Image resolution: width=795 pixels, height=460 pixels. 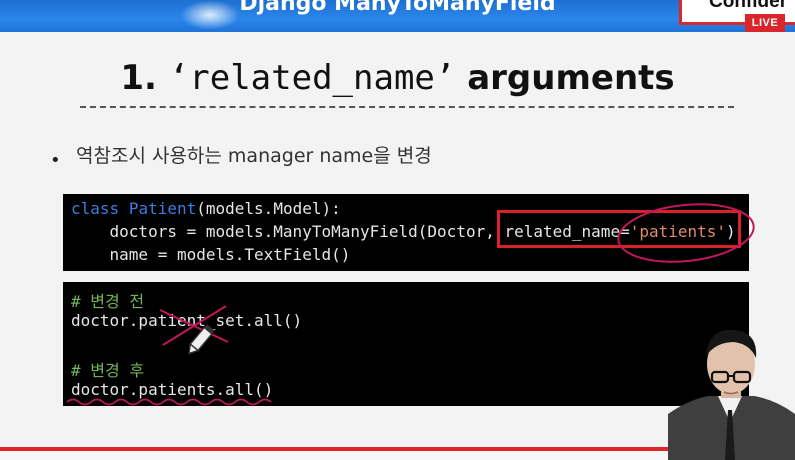 What do you see at coordinates (686, 233) in the screenshot?
I see `annotation-circle` at bounding box center [686, 233].